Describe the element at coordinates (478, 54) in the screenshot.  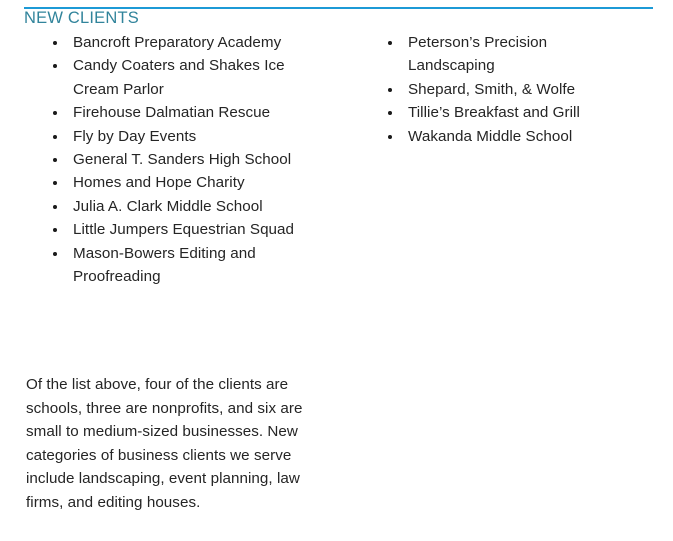
I see `list-item-label: Peterson’s Precision Landscaping` at that location.